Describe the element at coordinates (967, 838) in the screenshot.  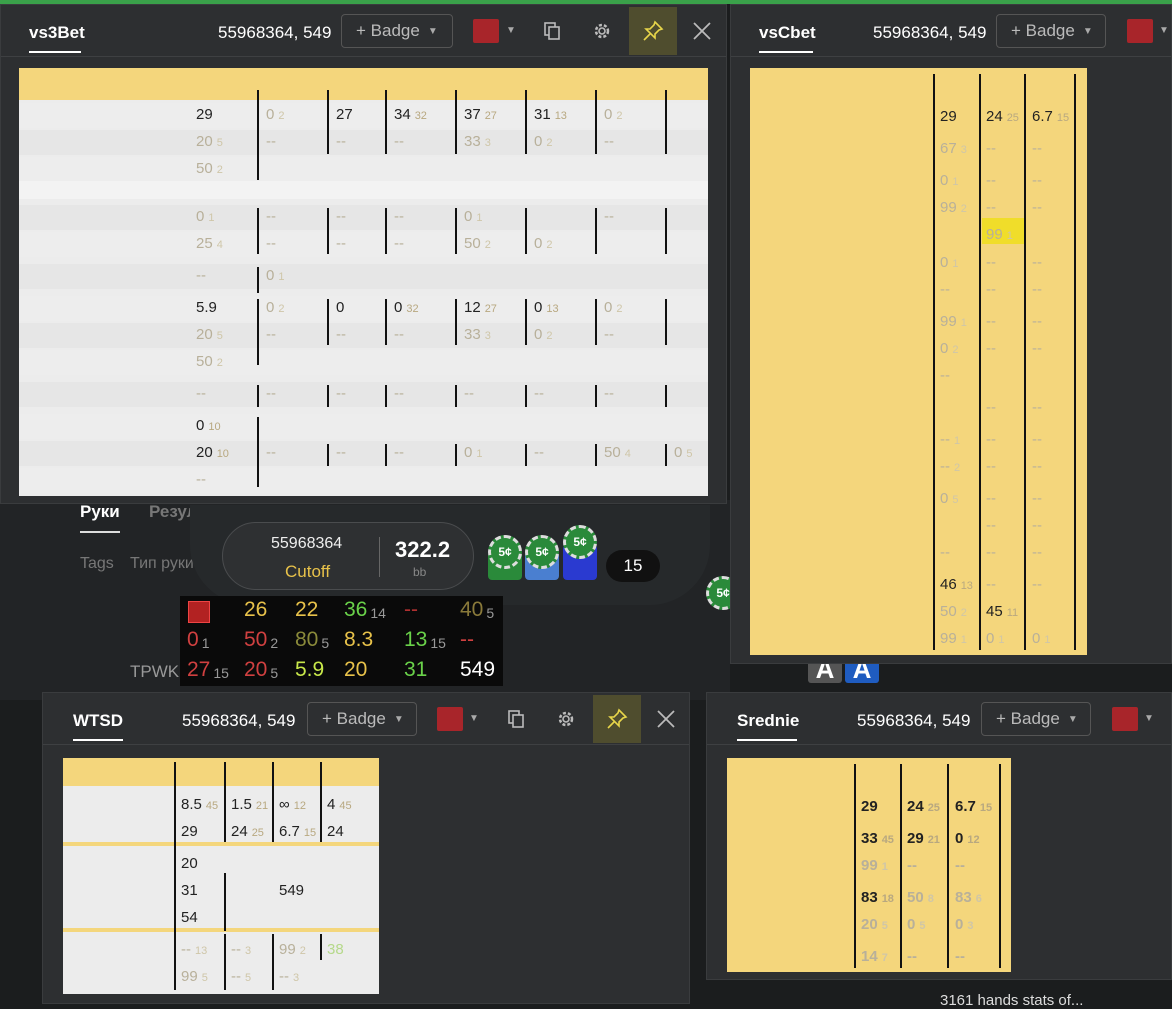
I see `stat-cell: 0 12` at that location.